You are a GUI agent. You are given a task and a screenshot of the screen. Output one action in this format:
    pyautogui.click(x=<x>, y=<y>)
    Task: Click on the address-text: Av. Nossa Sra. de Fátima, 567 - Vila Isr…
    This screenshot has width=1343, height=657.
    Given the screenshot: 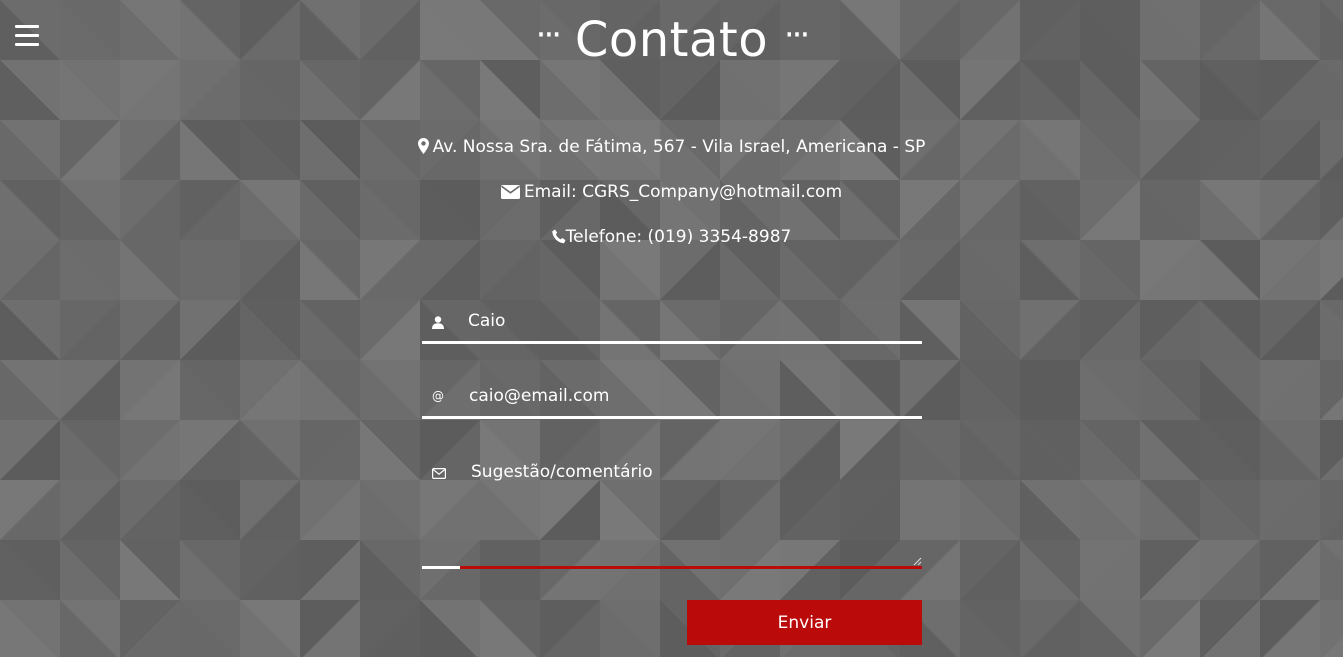 What is the action you would take?
    pyautogui.click(x=679, y=147)
    